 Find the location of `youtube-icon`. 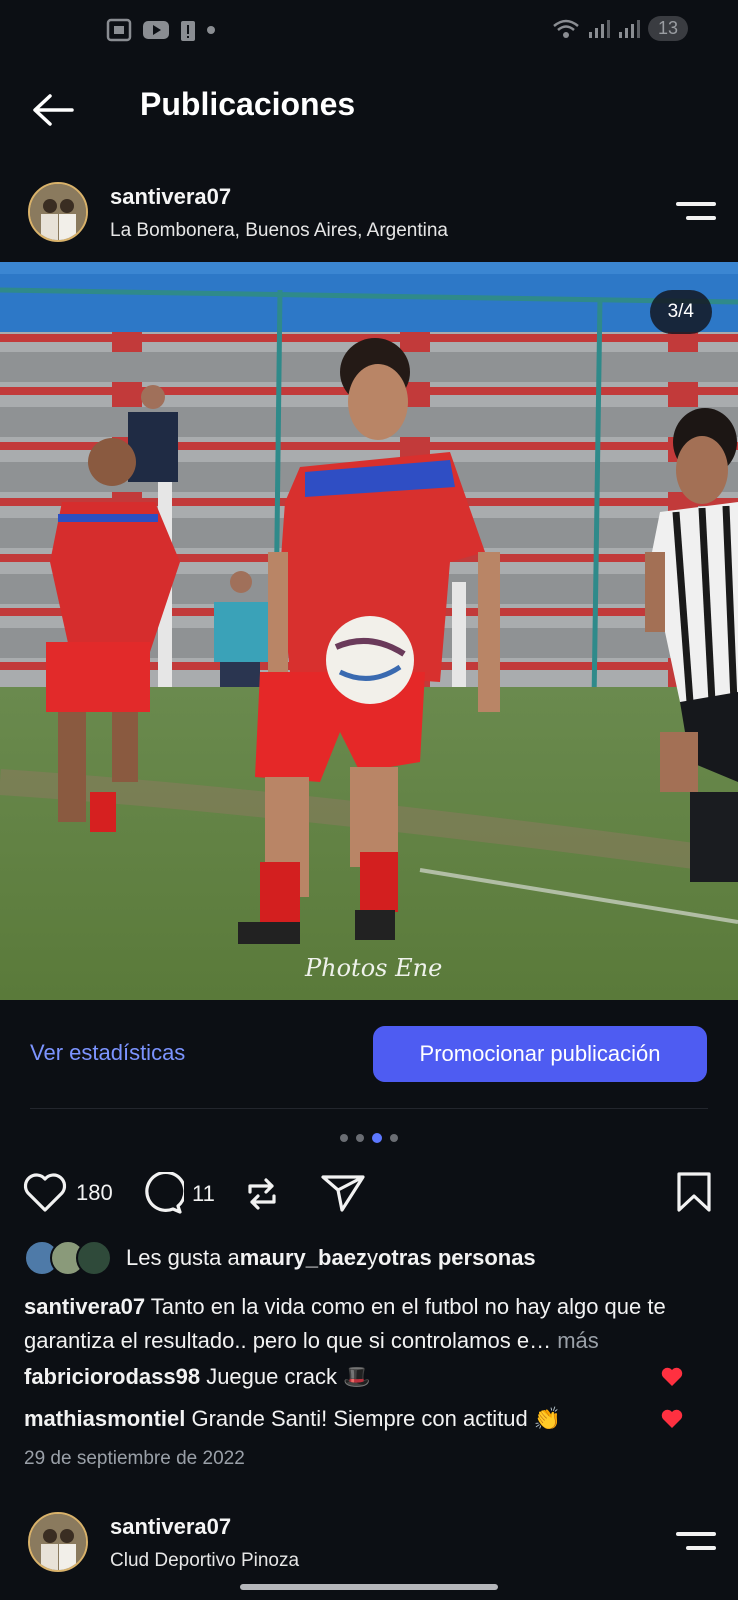

youtube-icon is located at coordinates (156, 30).